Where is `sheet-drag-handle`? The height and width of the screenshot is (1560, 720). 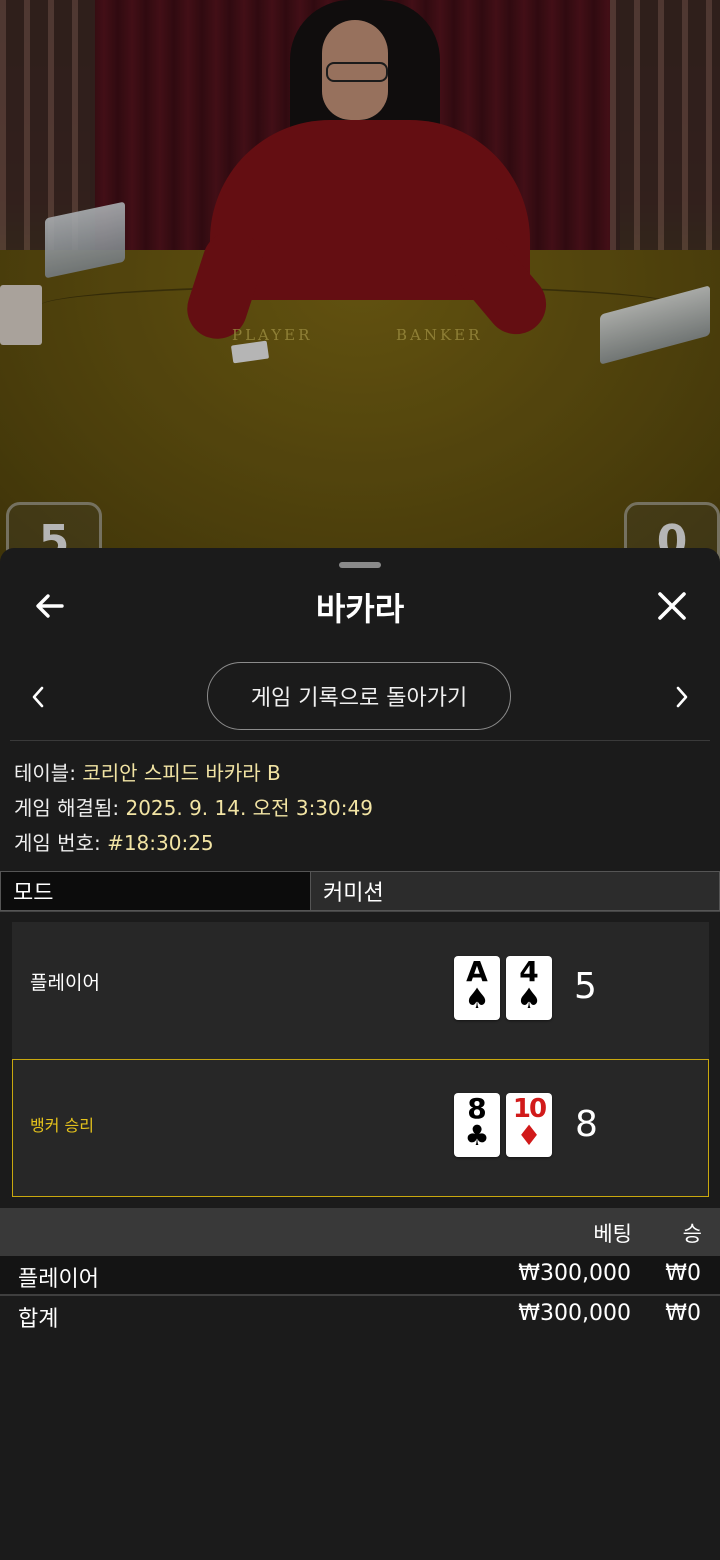
sheet-drag-handle is located at coordinates (360, 565).